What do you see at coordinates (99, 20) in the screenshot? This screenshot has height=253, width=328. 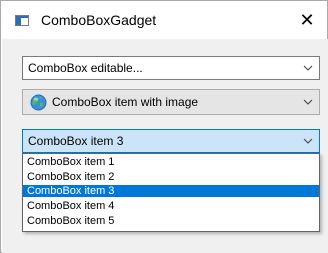 I see `window-title: ComboBoxGadget` at bounding box center [99, 20].